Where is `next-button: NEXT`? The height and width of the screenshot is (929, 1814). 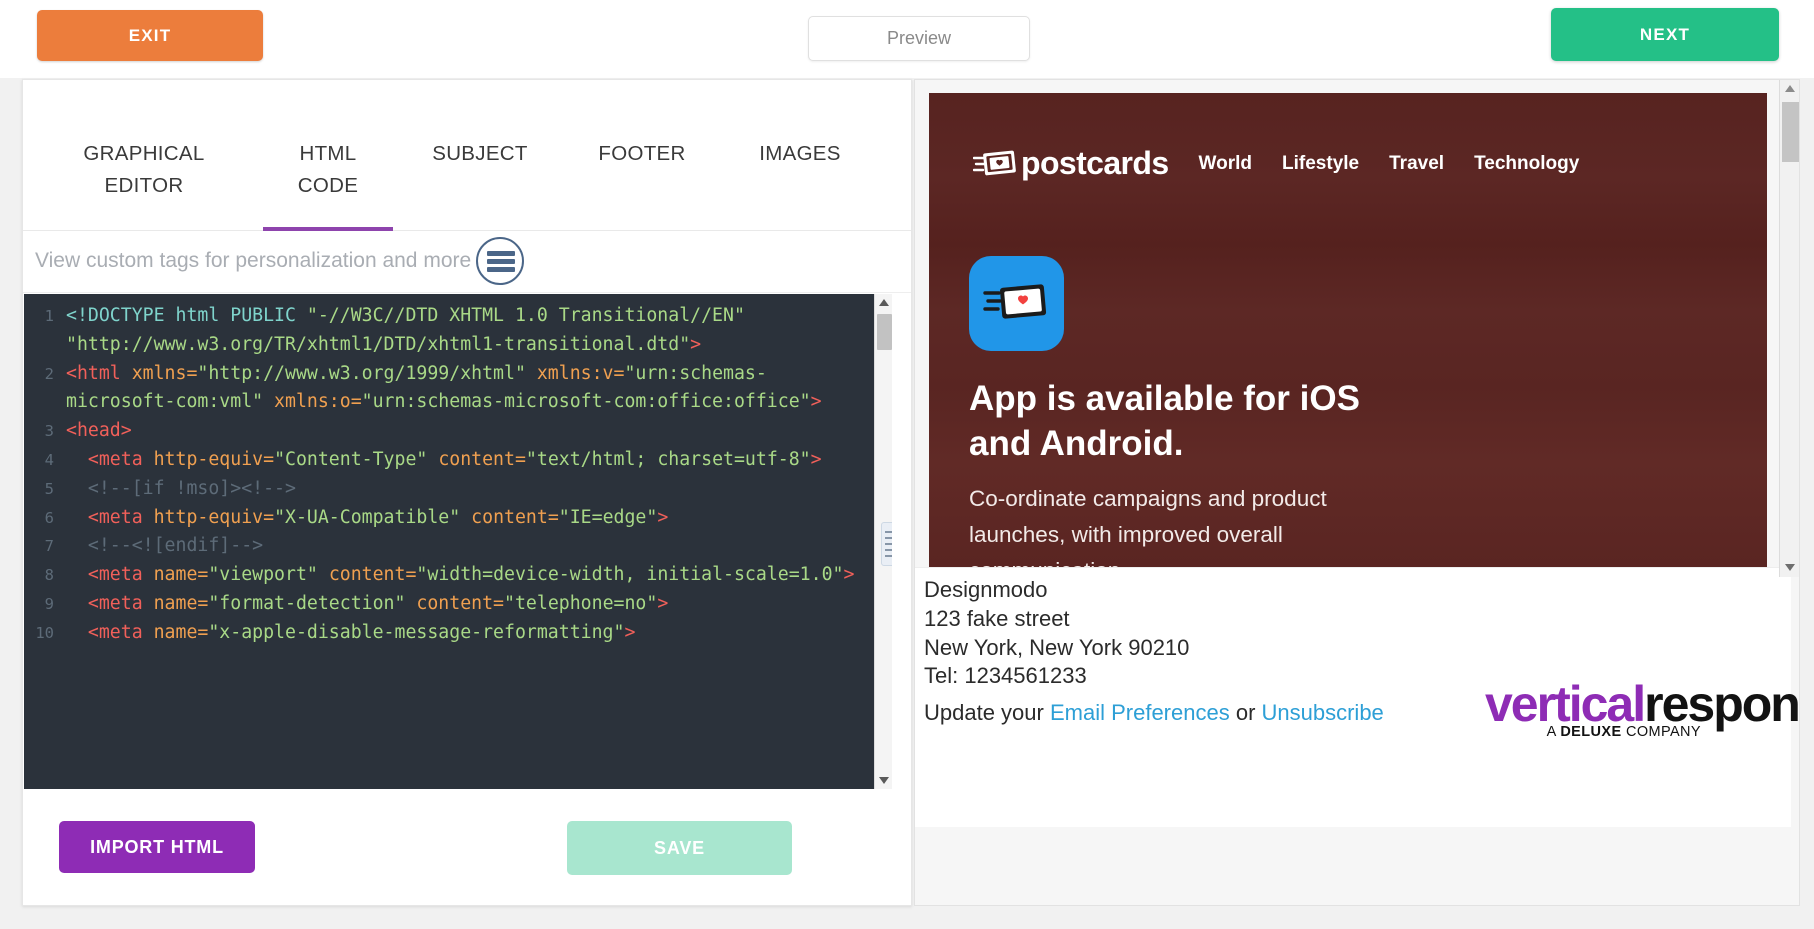
next-button: NEXT is located at coordinates (1665, 34).